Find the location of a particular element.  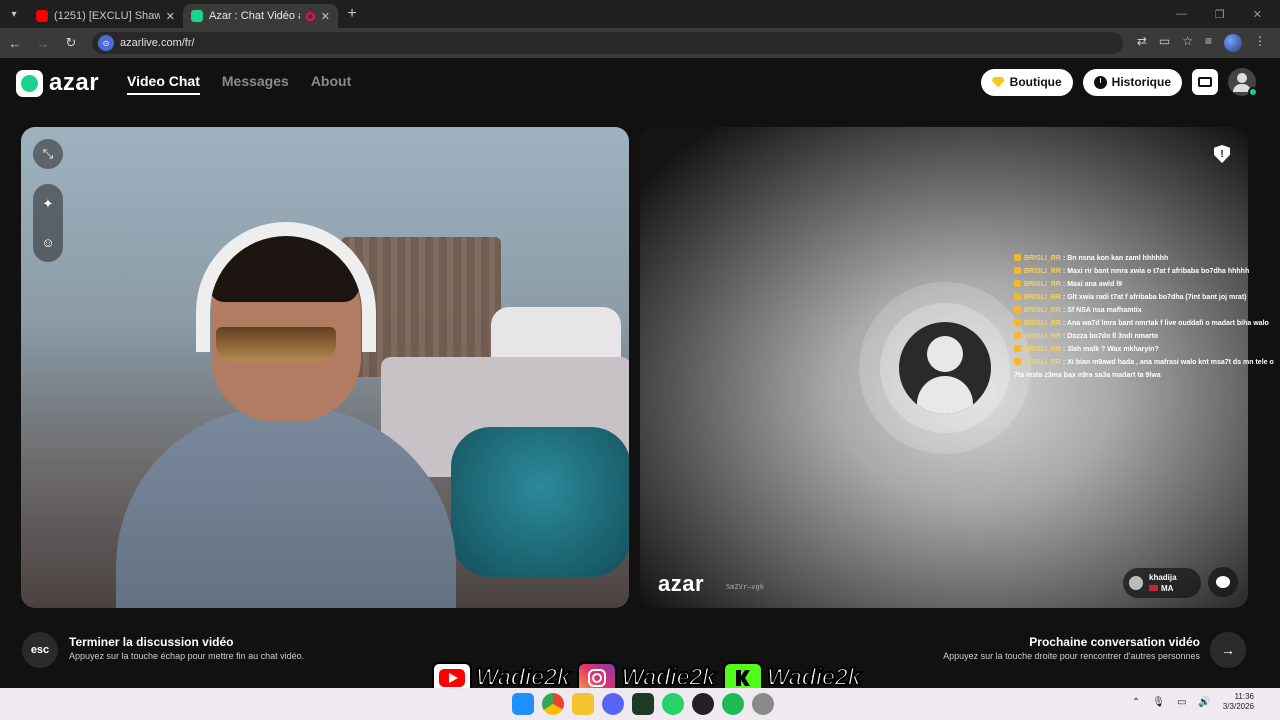

new-tab-button: + is located at coordinates (352, 14).